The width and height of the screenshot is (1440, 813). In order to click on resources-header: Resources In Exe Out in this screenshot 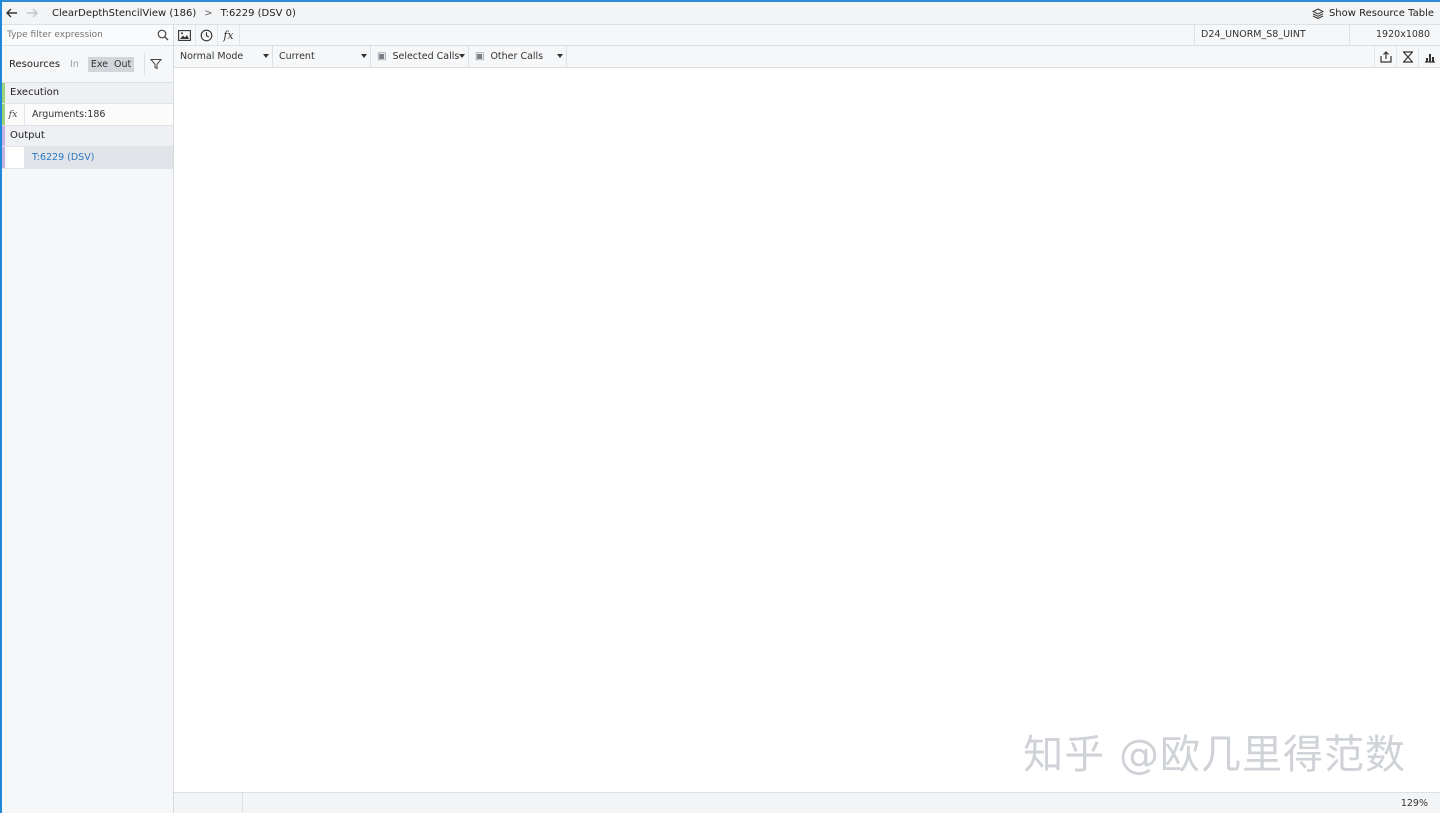, I will do `click(87, 64)`.